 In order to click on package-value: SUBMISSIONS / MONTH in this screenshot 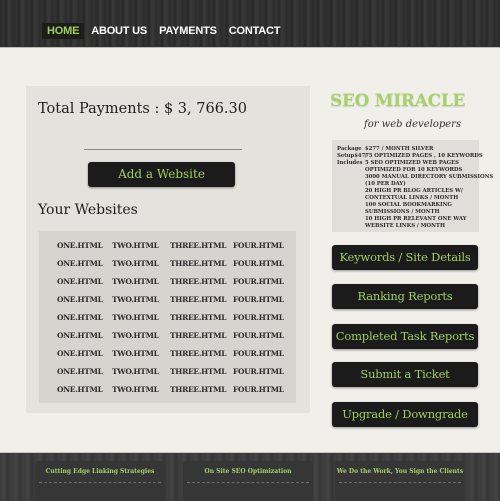, I will do `click(402, 212)`.